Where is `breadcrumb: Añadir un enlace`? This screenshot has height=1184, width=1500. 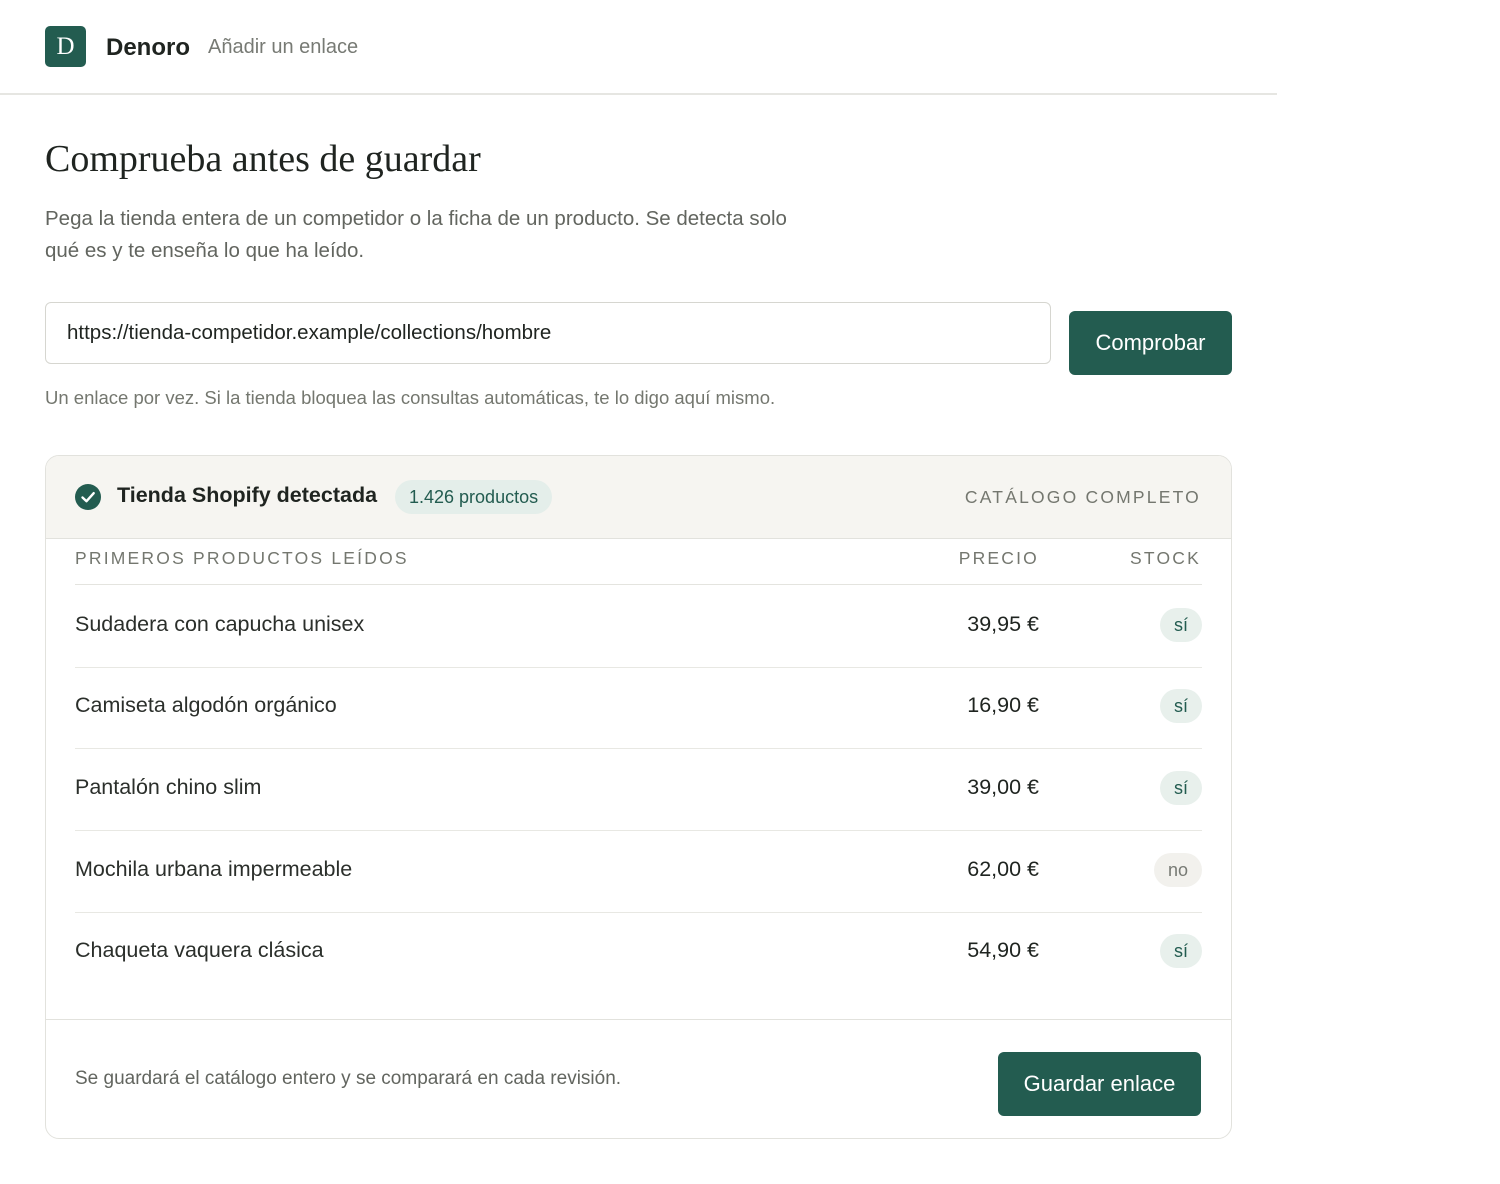
breadcrumb: Añadir un enlace is located at coordinates (283, 47).